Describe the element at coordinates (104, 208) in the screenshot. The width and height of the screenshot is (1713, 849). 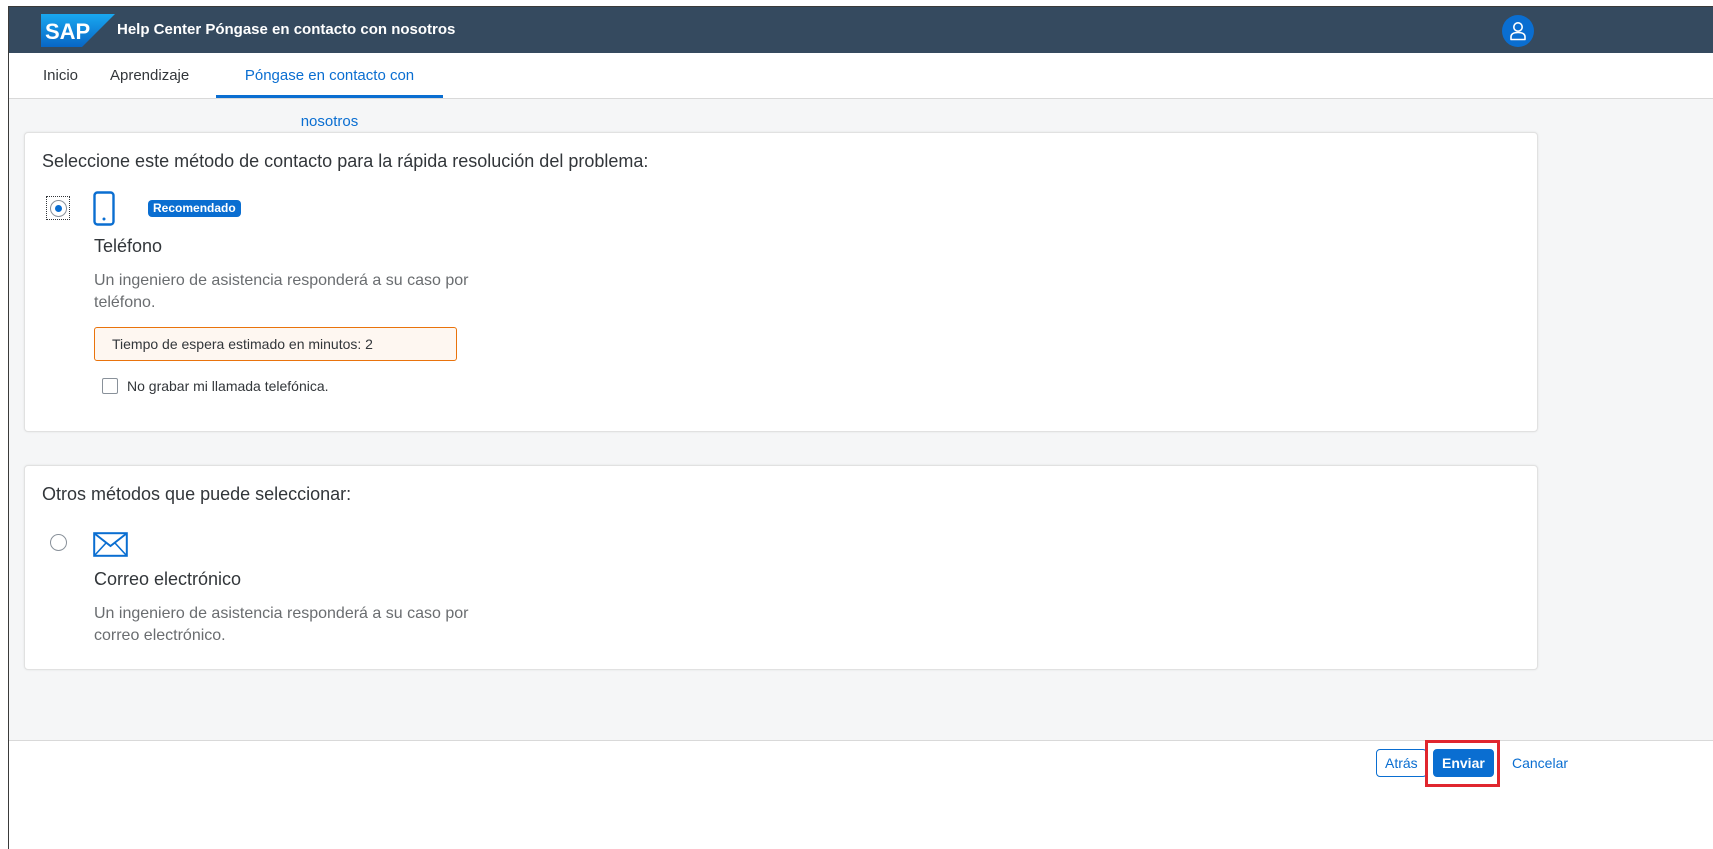
I see `phone-icon` at that location.